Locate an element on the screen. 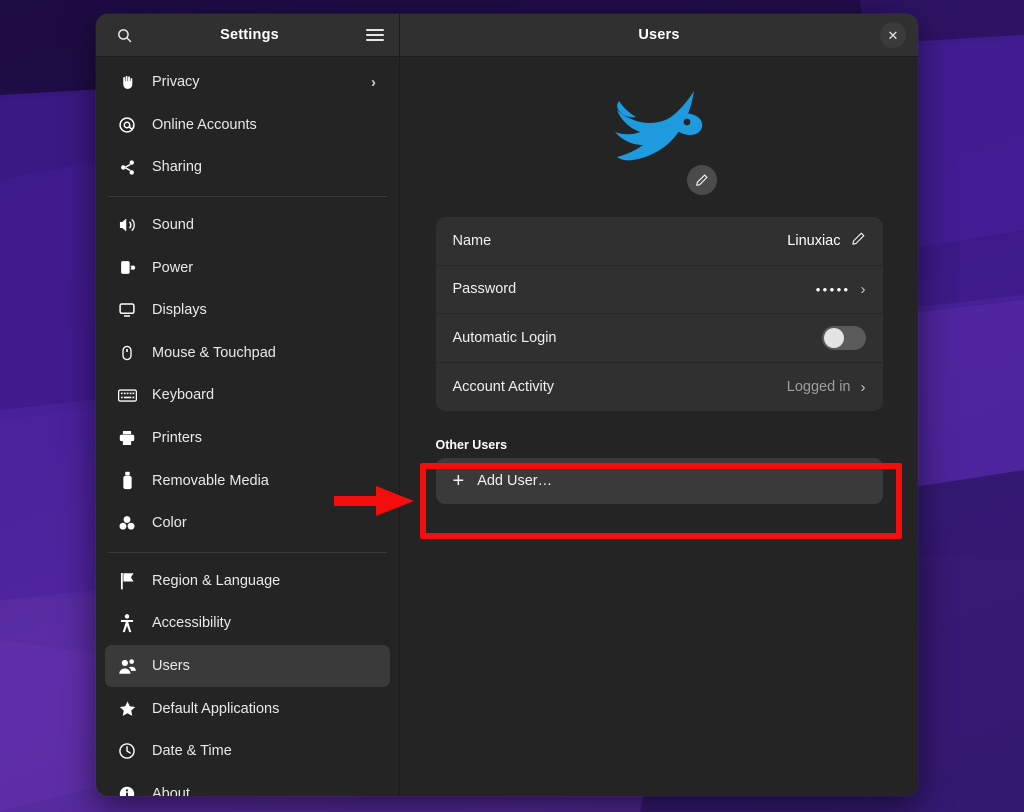 The width and height of the screenshot is (1024, 812). info-circle-icon is located at coordinates (127, 790).